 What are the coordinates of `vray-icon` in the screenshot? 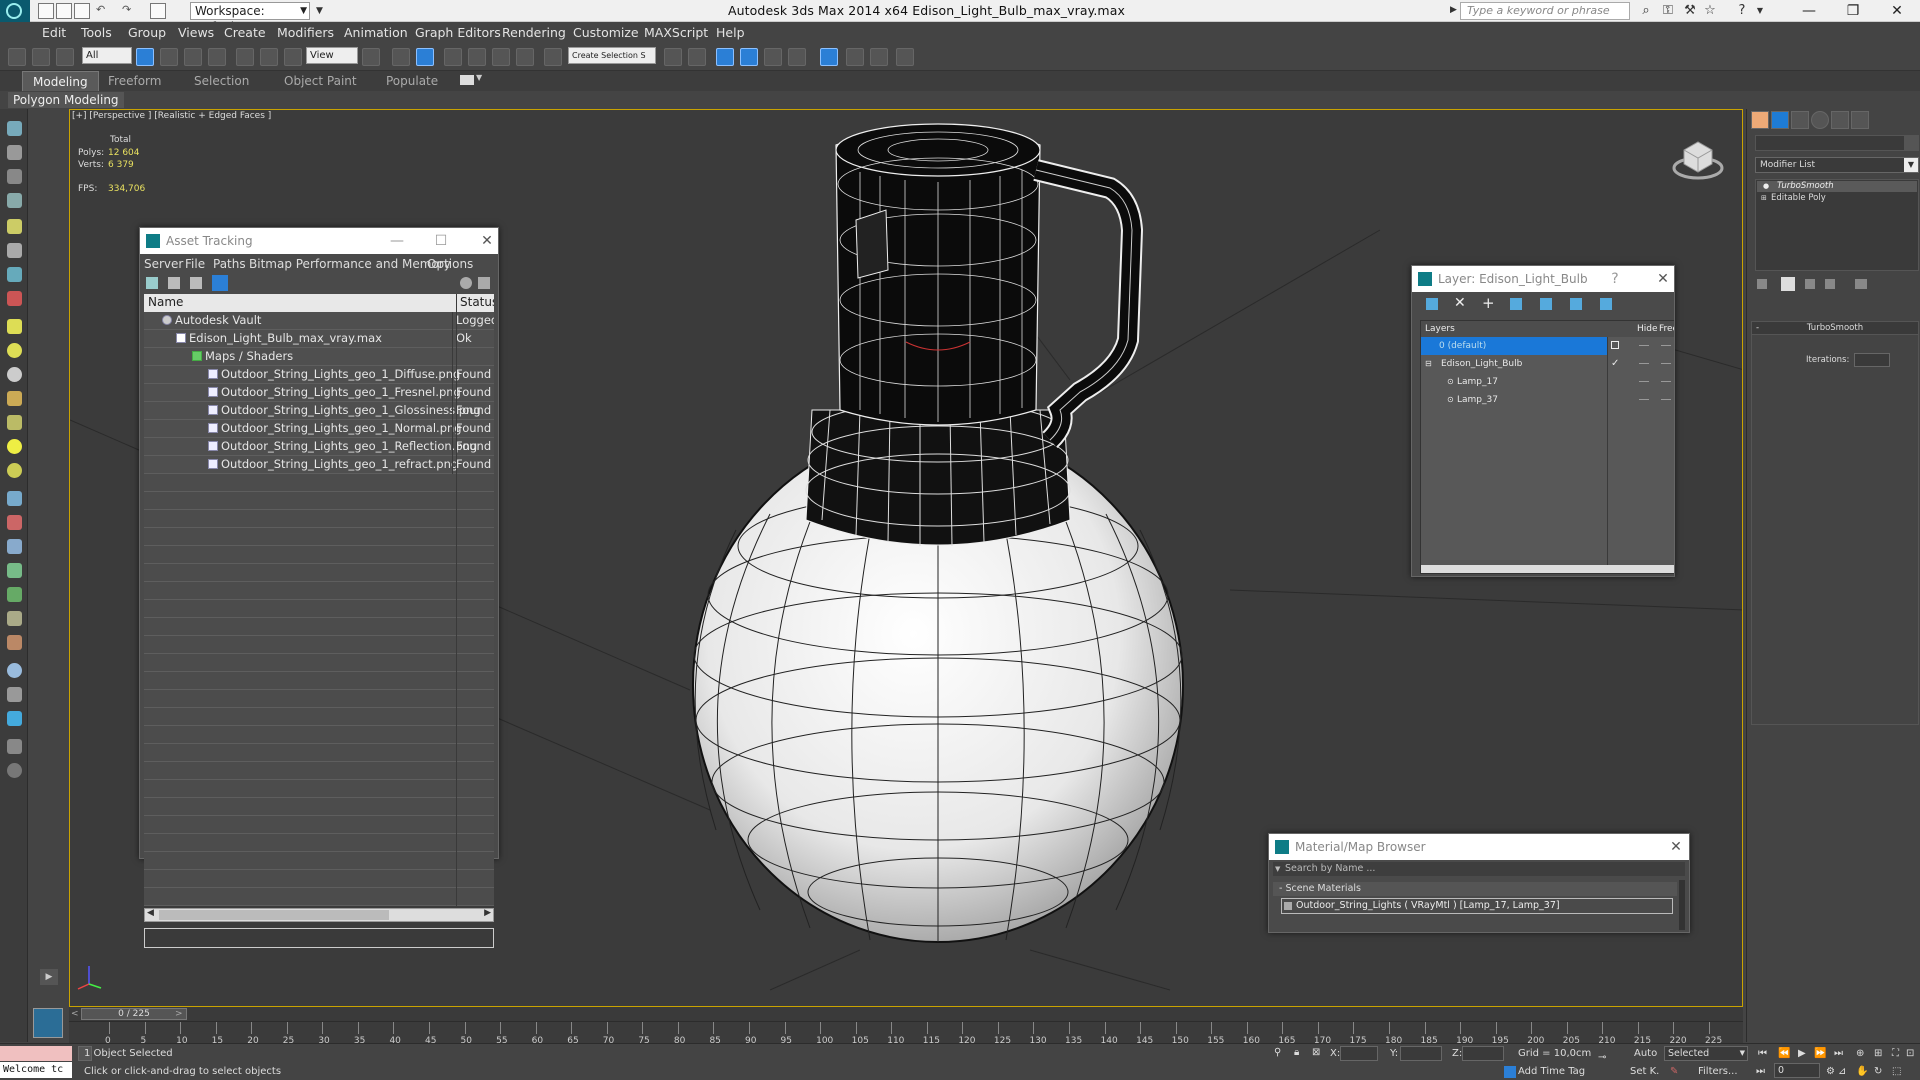 It's located at (14, 718).